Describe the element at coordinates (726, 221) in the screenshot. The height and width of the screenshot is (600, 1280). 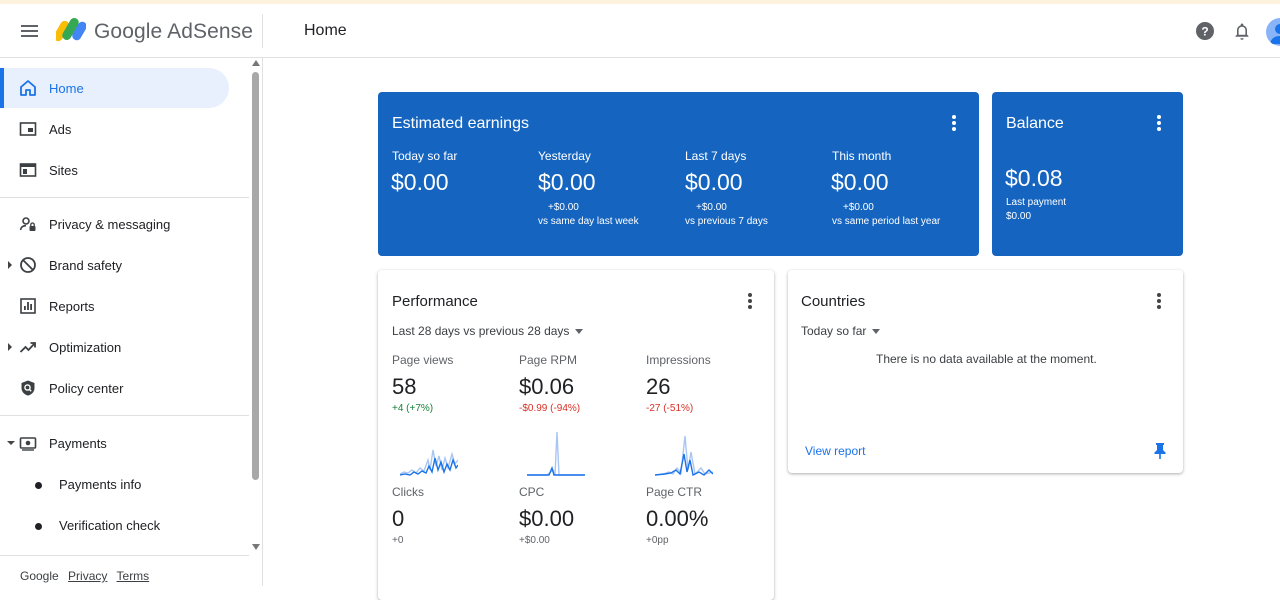
I see `earnings-metric-comparison: vs previous 7 days` at that location.